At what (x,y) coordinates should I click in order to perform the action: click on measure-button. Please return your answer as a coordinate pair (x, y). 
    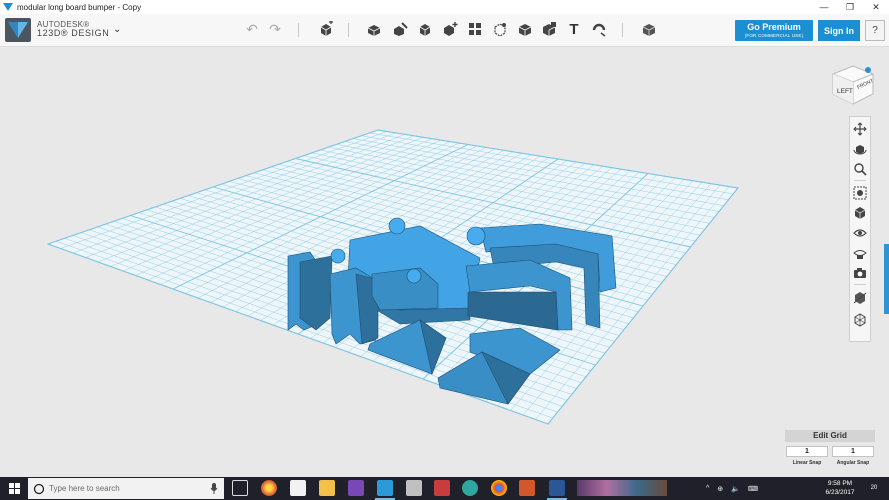
    Looking at the image, I should click on (525, 29).